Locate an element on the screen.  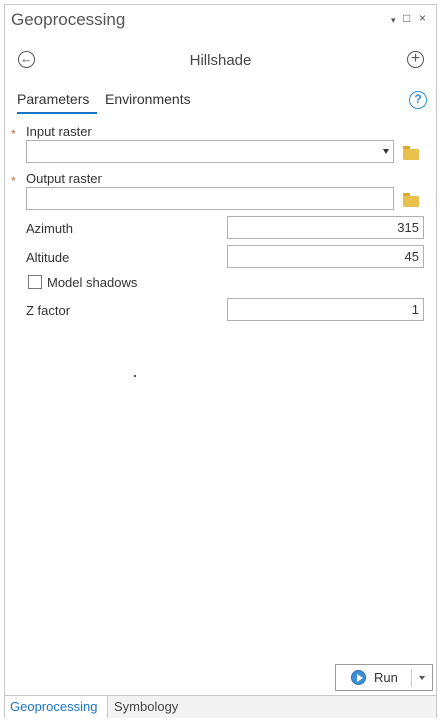
close-icon: × is located at coordinates (422, 18).